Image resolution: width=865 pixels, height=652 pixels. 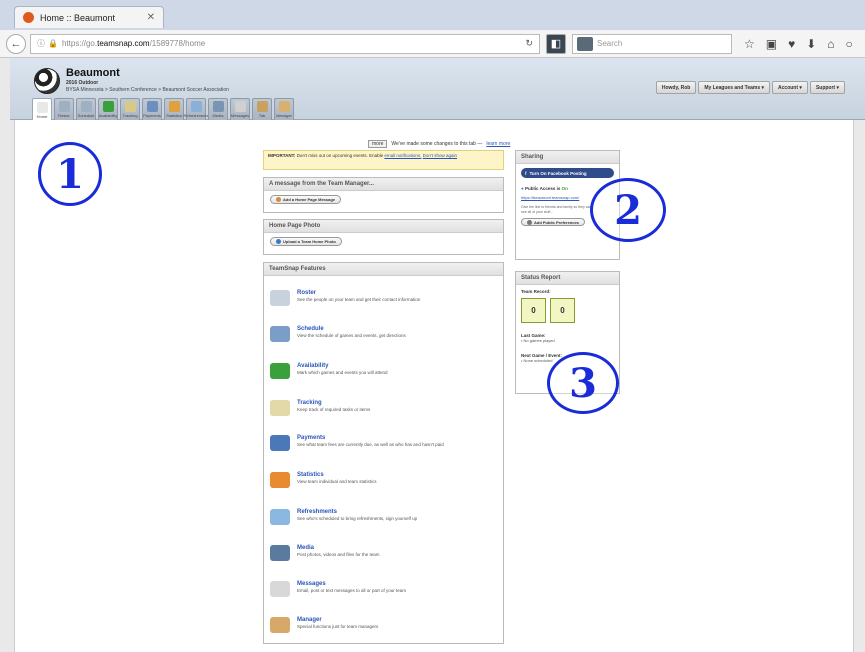 I want to click on feature-title: Messages, so click(x=351, y=584).